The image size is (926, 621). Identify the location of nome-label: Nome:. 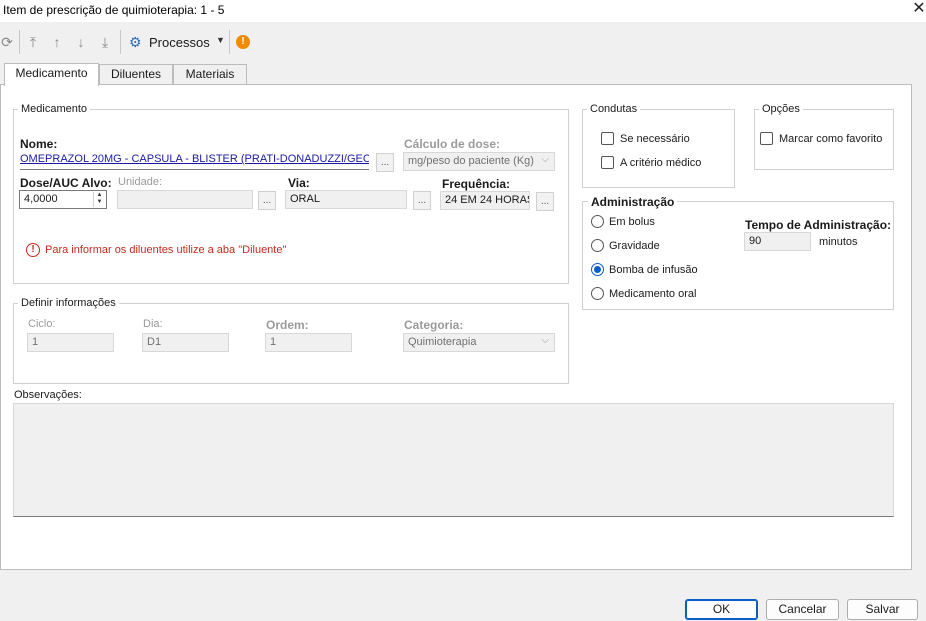
(39, 144).